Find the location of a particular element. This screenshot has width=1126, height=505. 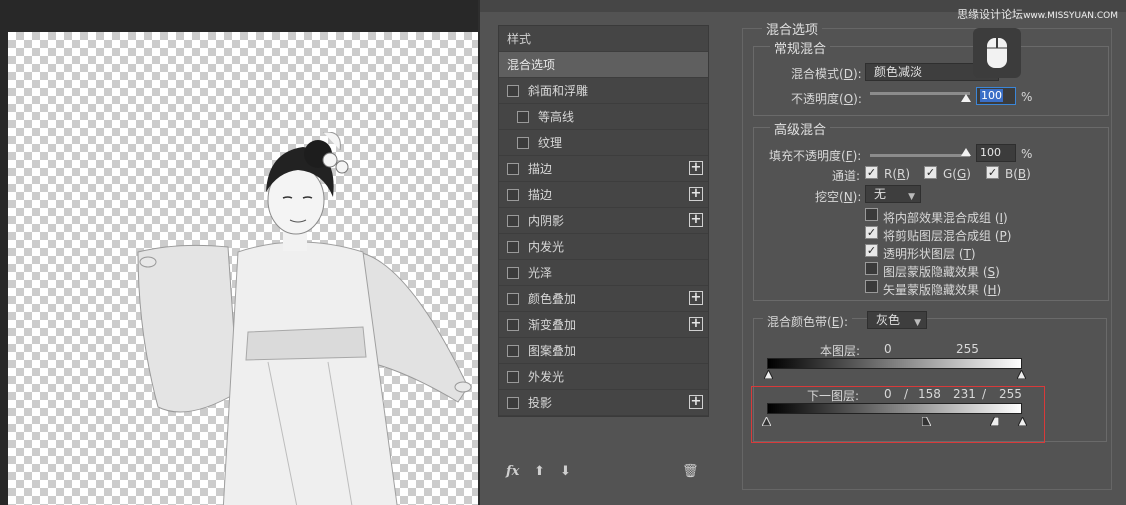

style-item-label: 投影 is located at coordinates (540, 403).